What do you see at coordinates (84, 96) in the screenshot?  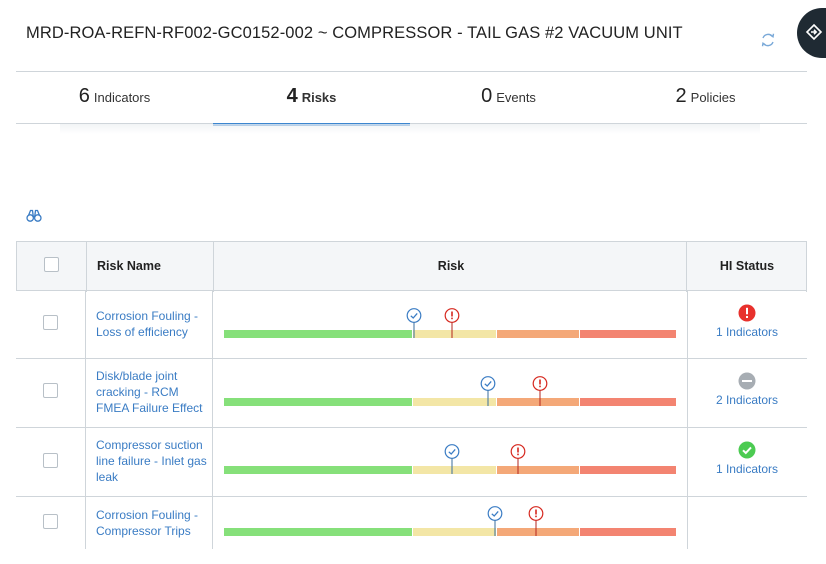 I see `tab-count: 6` at bounding box center [84, 96].